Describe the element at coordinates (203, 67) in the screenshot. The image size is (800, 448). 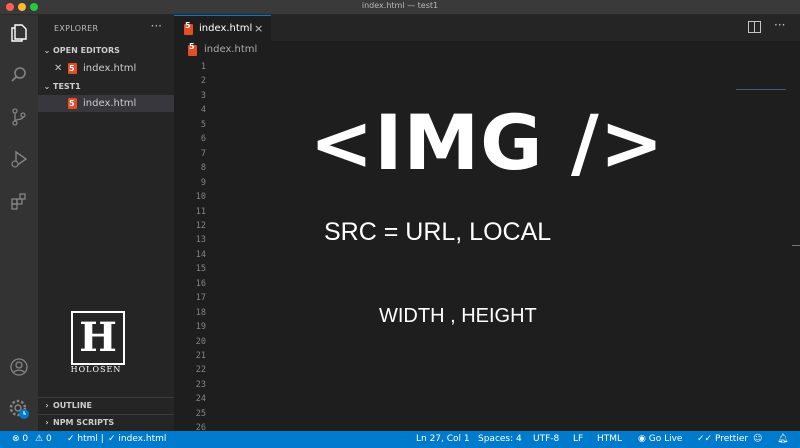
I see `line-number: 1` at that location.